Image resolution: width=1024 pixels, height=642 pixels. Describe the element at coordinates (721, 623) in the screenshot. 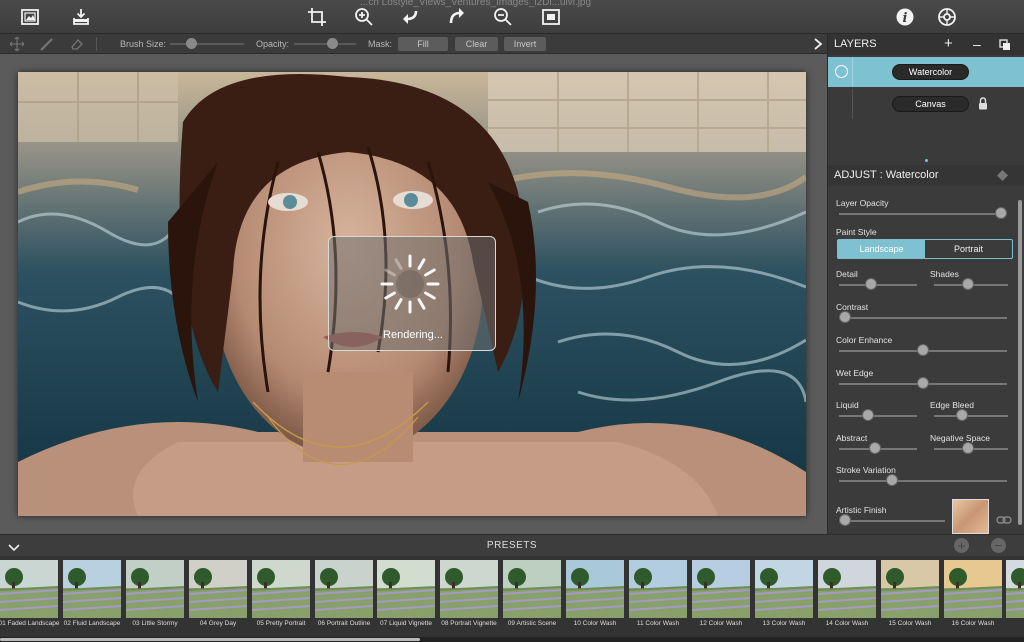

I see `preset-label: 12 Color Wash` at that location.